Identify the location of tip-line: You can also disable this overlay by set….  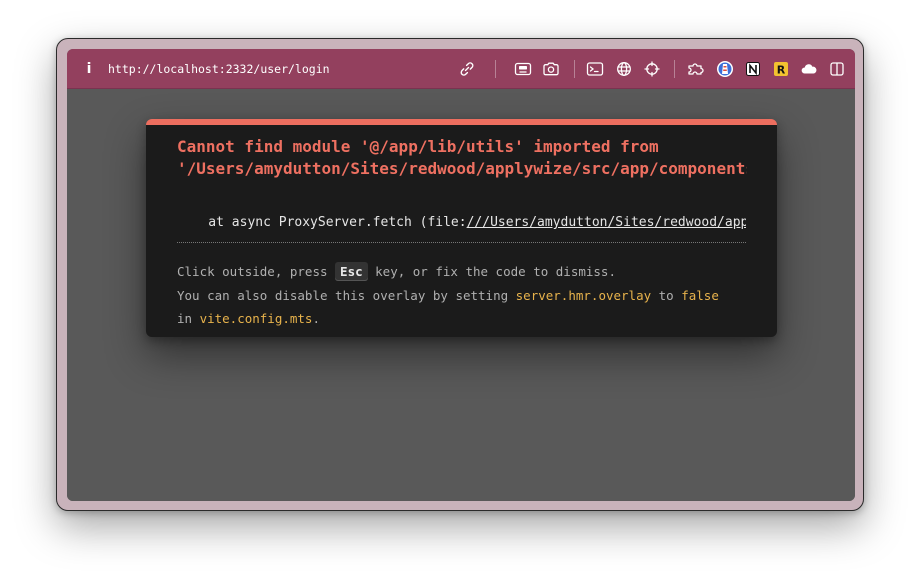
(472, 296).